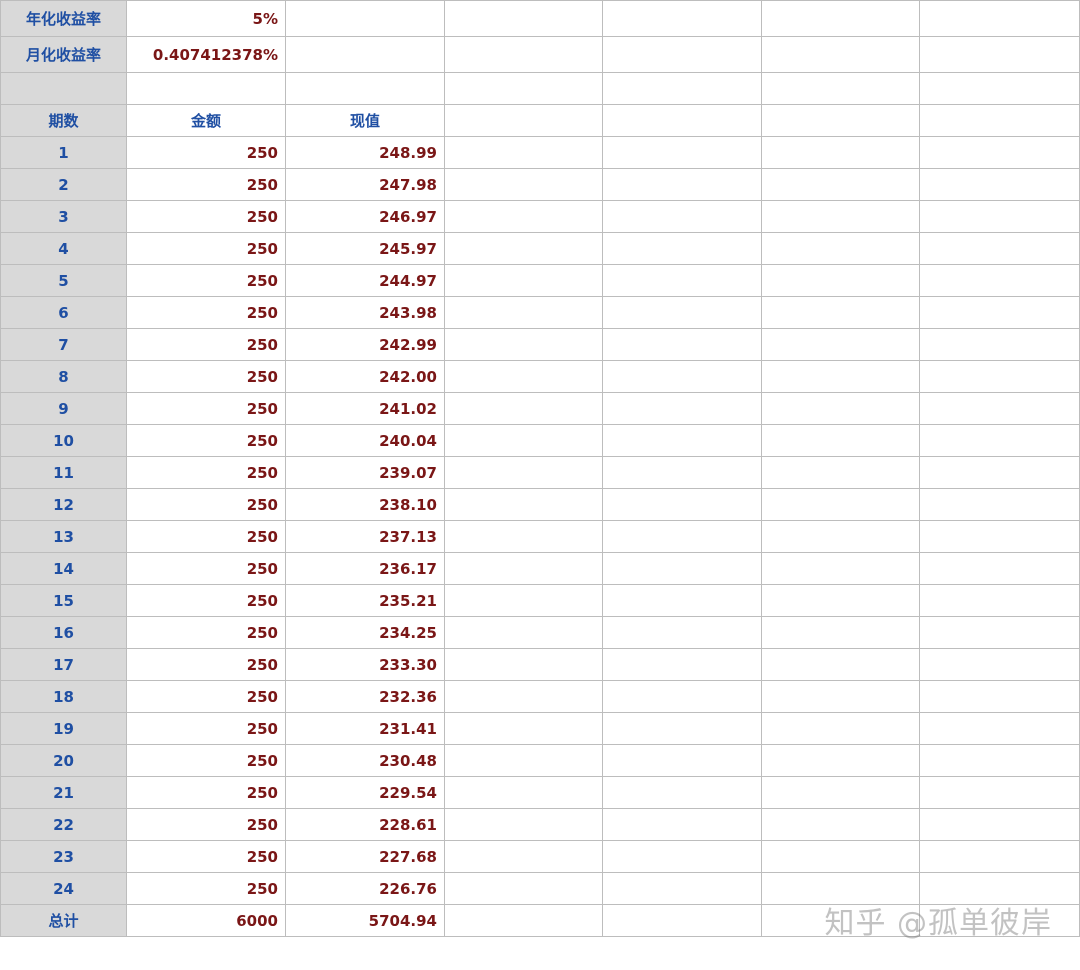 This screenshot has height=970, width=1080. What do you see at coordinates (365, 760) in the screenshot?
I see `pv-cell: 230.48` at bounding box center [365, 760].